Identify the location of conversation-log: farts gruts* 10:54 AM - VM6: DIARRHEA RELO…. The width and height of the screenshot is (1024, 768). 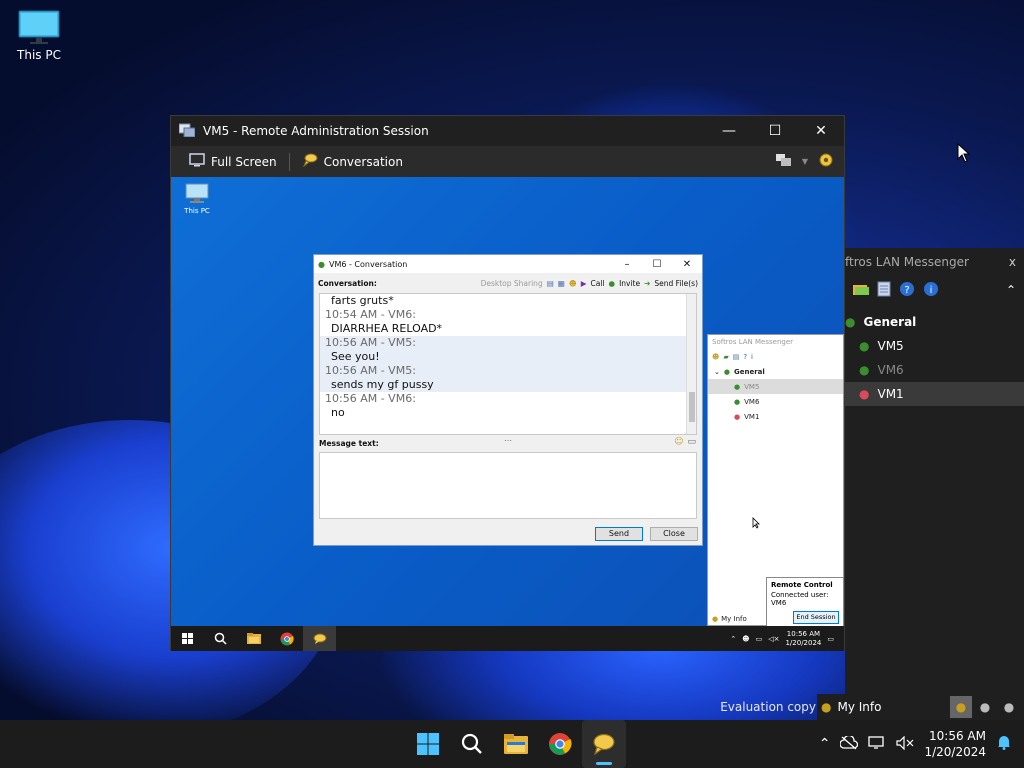
(508, 364).